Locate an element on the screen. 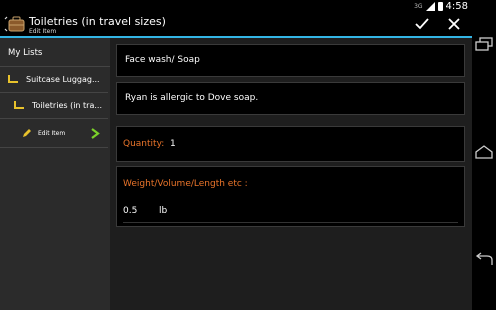 Image resolution: width=496 pixels, height=310 pixels. pencil-icon is located at coordinates (27, 133).